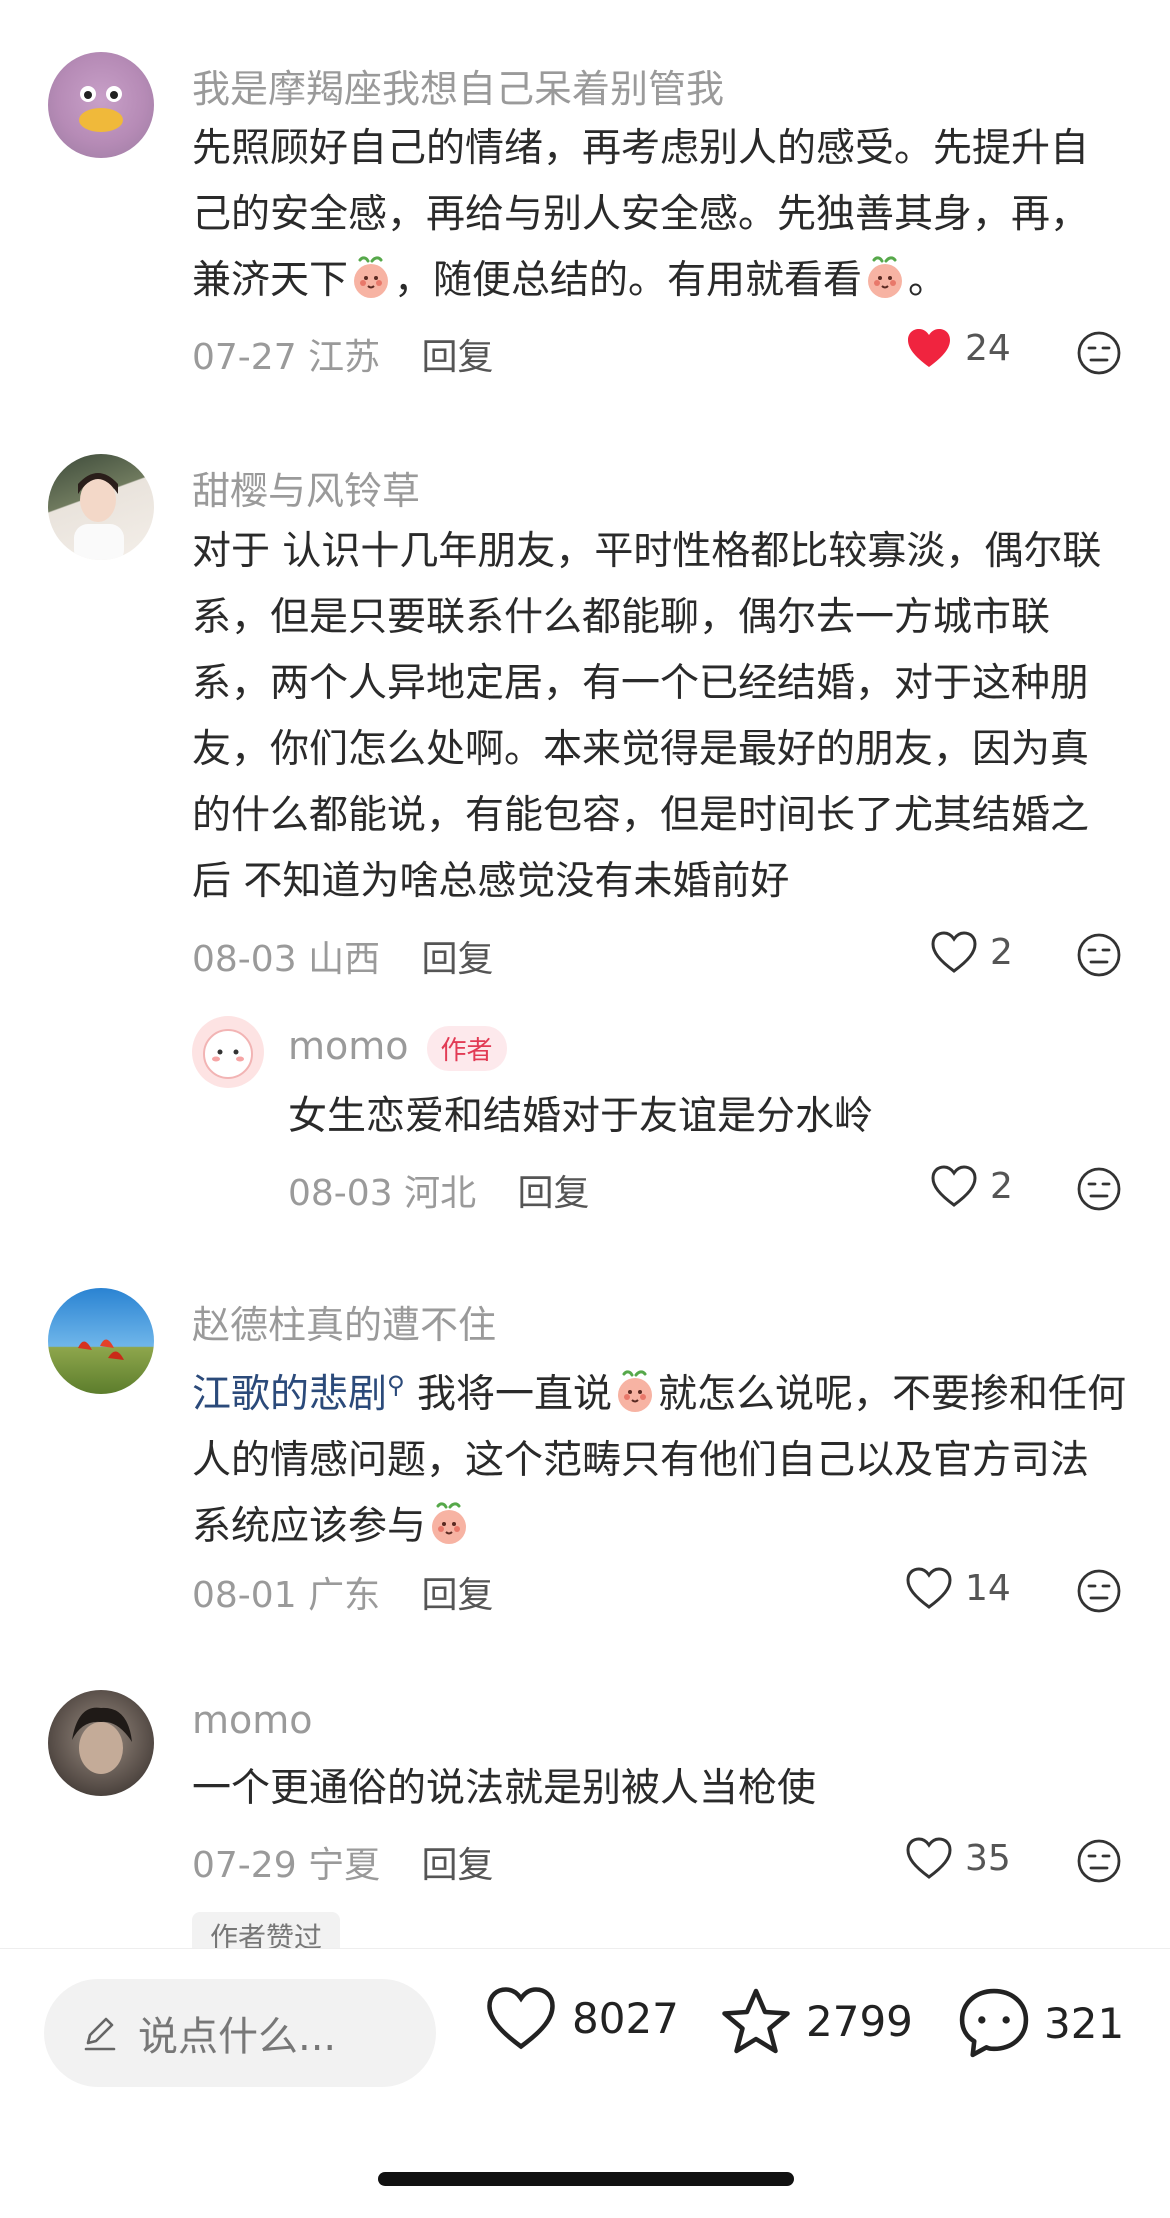 This screenshot has width=1170, height=2218. What do you see at coordinates (958, 348) in the screenshot?
I see `like-button: 24` at bounding box center [958, 348].